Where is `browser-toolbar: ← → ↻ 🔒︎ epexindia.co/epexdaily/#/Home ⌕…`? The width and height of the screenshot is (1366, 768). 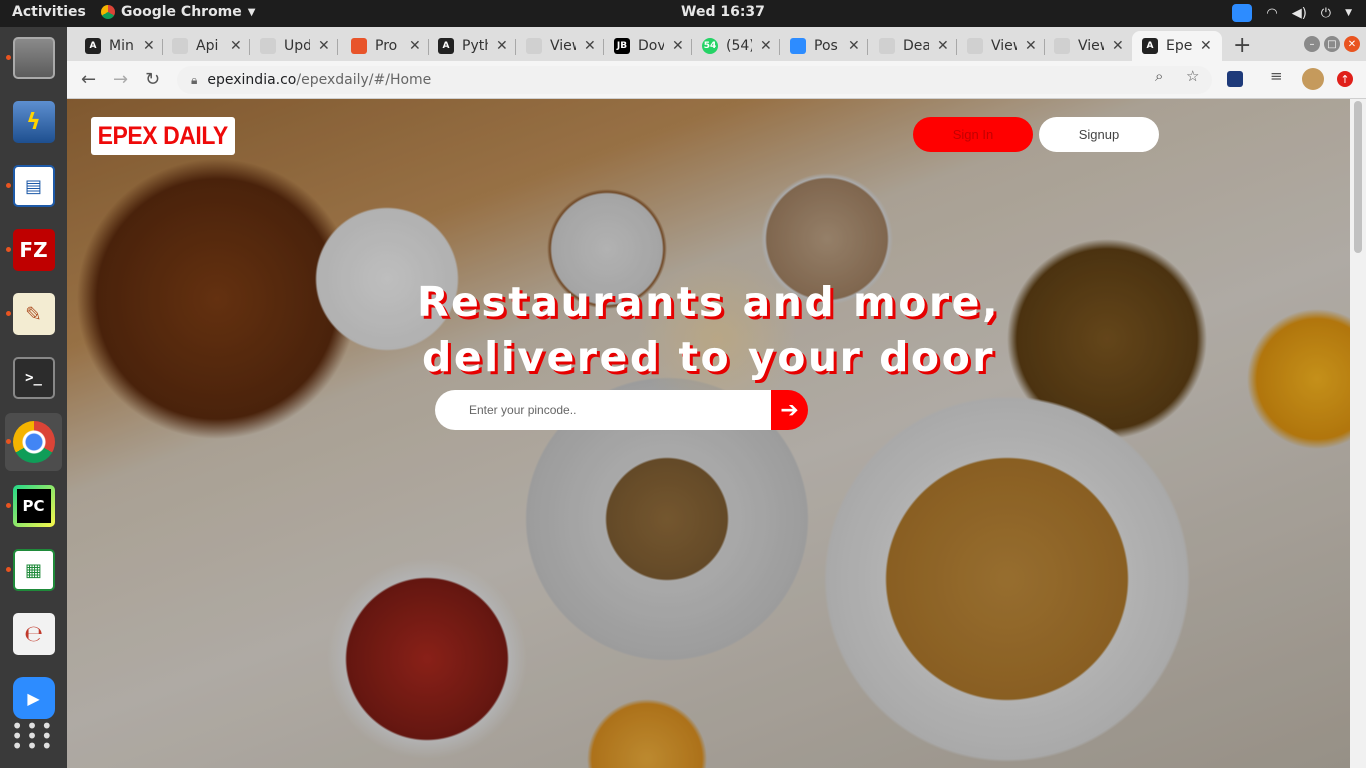
browser-toolbar: ← → ↻ 🔒︎ epexindia.co/epexdaily/#/Home ⌕… is located at coordinates (716, 80).